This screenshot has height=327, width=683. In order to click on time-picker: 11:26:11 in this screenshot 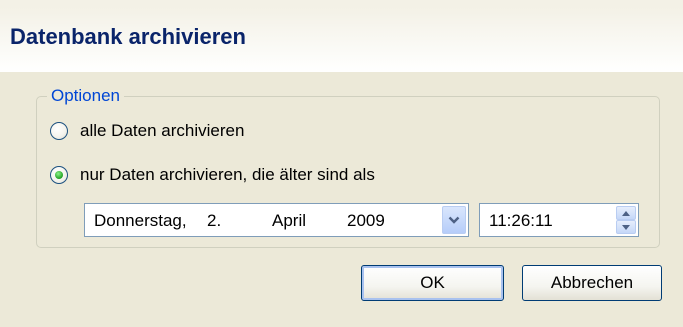, I will do `click(559, 220)`.